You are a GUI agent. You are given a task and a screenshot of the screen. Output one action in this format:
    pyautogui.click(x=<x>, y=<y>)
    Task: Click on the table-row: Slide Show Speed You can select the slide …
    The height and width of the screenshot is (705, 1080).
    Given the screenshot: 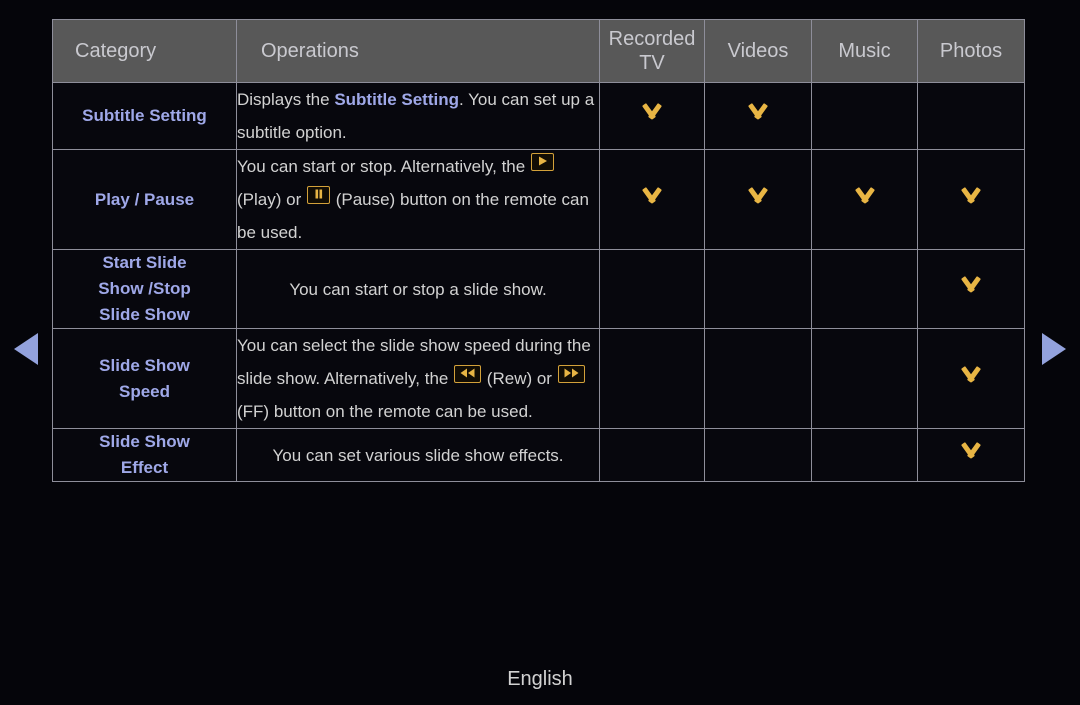 What is the action you would take?
    pyautogui.click(x=538, y=378)
    